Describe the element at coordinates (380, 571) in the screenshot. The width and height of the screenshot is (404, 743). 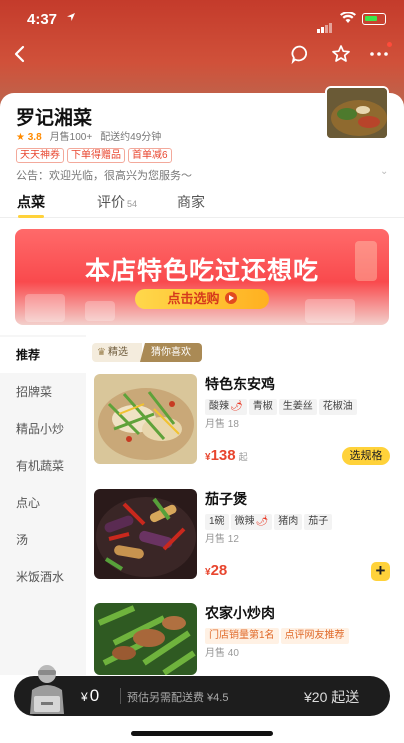
I see `add-to-cart-button: +` at that location.